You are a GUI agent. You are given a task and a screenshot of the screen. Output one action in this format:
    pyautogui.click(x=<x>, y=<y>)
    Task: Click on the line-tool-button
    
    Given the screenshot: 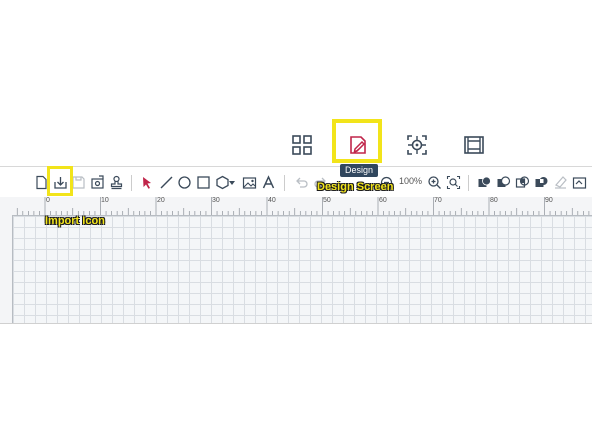 What is the action you would take?
    pyautogui.click(x=166, y=182)
    